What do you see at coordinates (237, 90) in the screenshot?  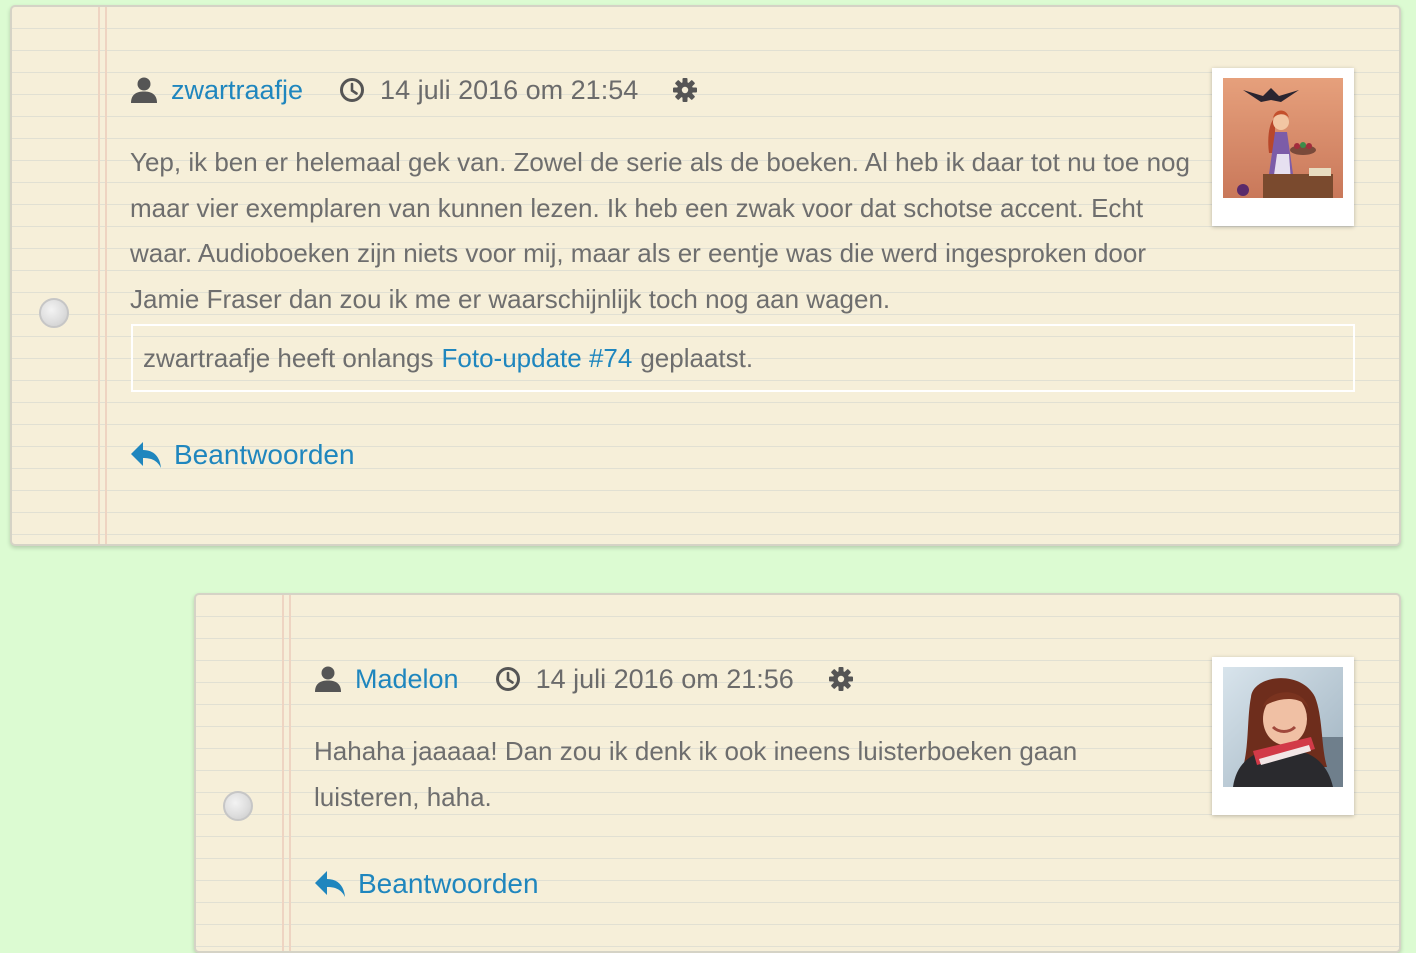 I see `comment-author-link: zwartraafje` at bounding box center [237, 90].